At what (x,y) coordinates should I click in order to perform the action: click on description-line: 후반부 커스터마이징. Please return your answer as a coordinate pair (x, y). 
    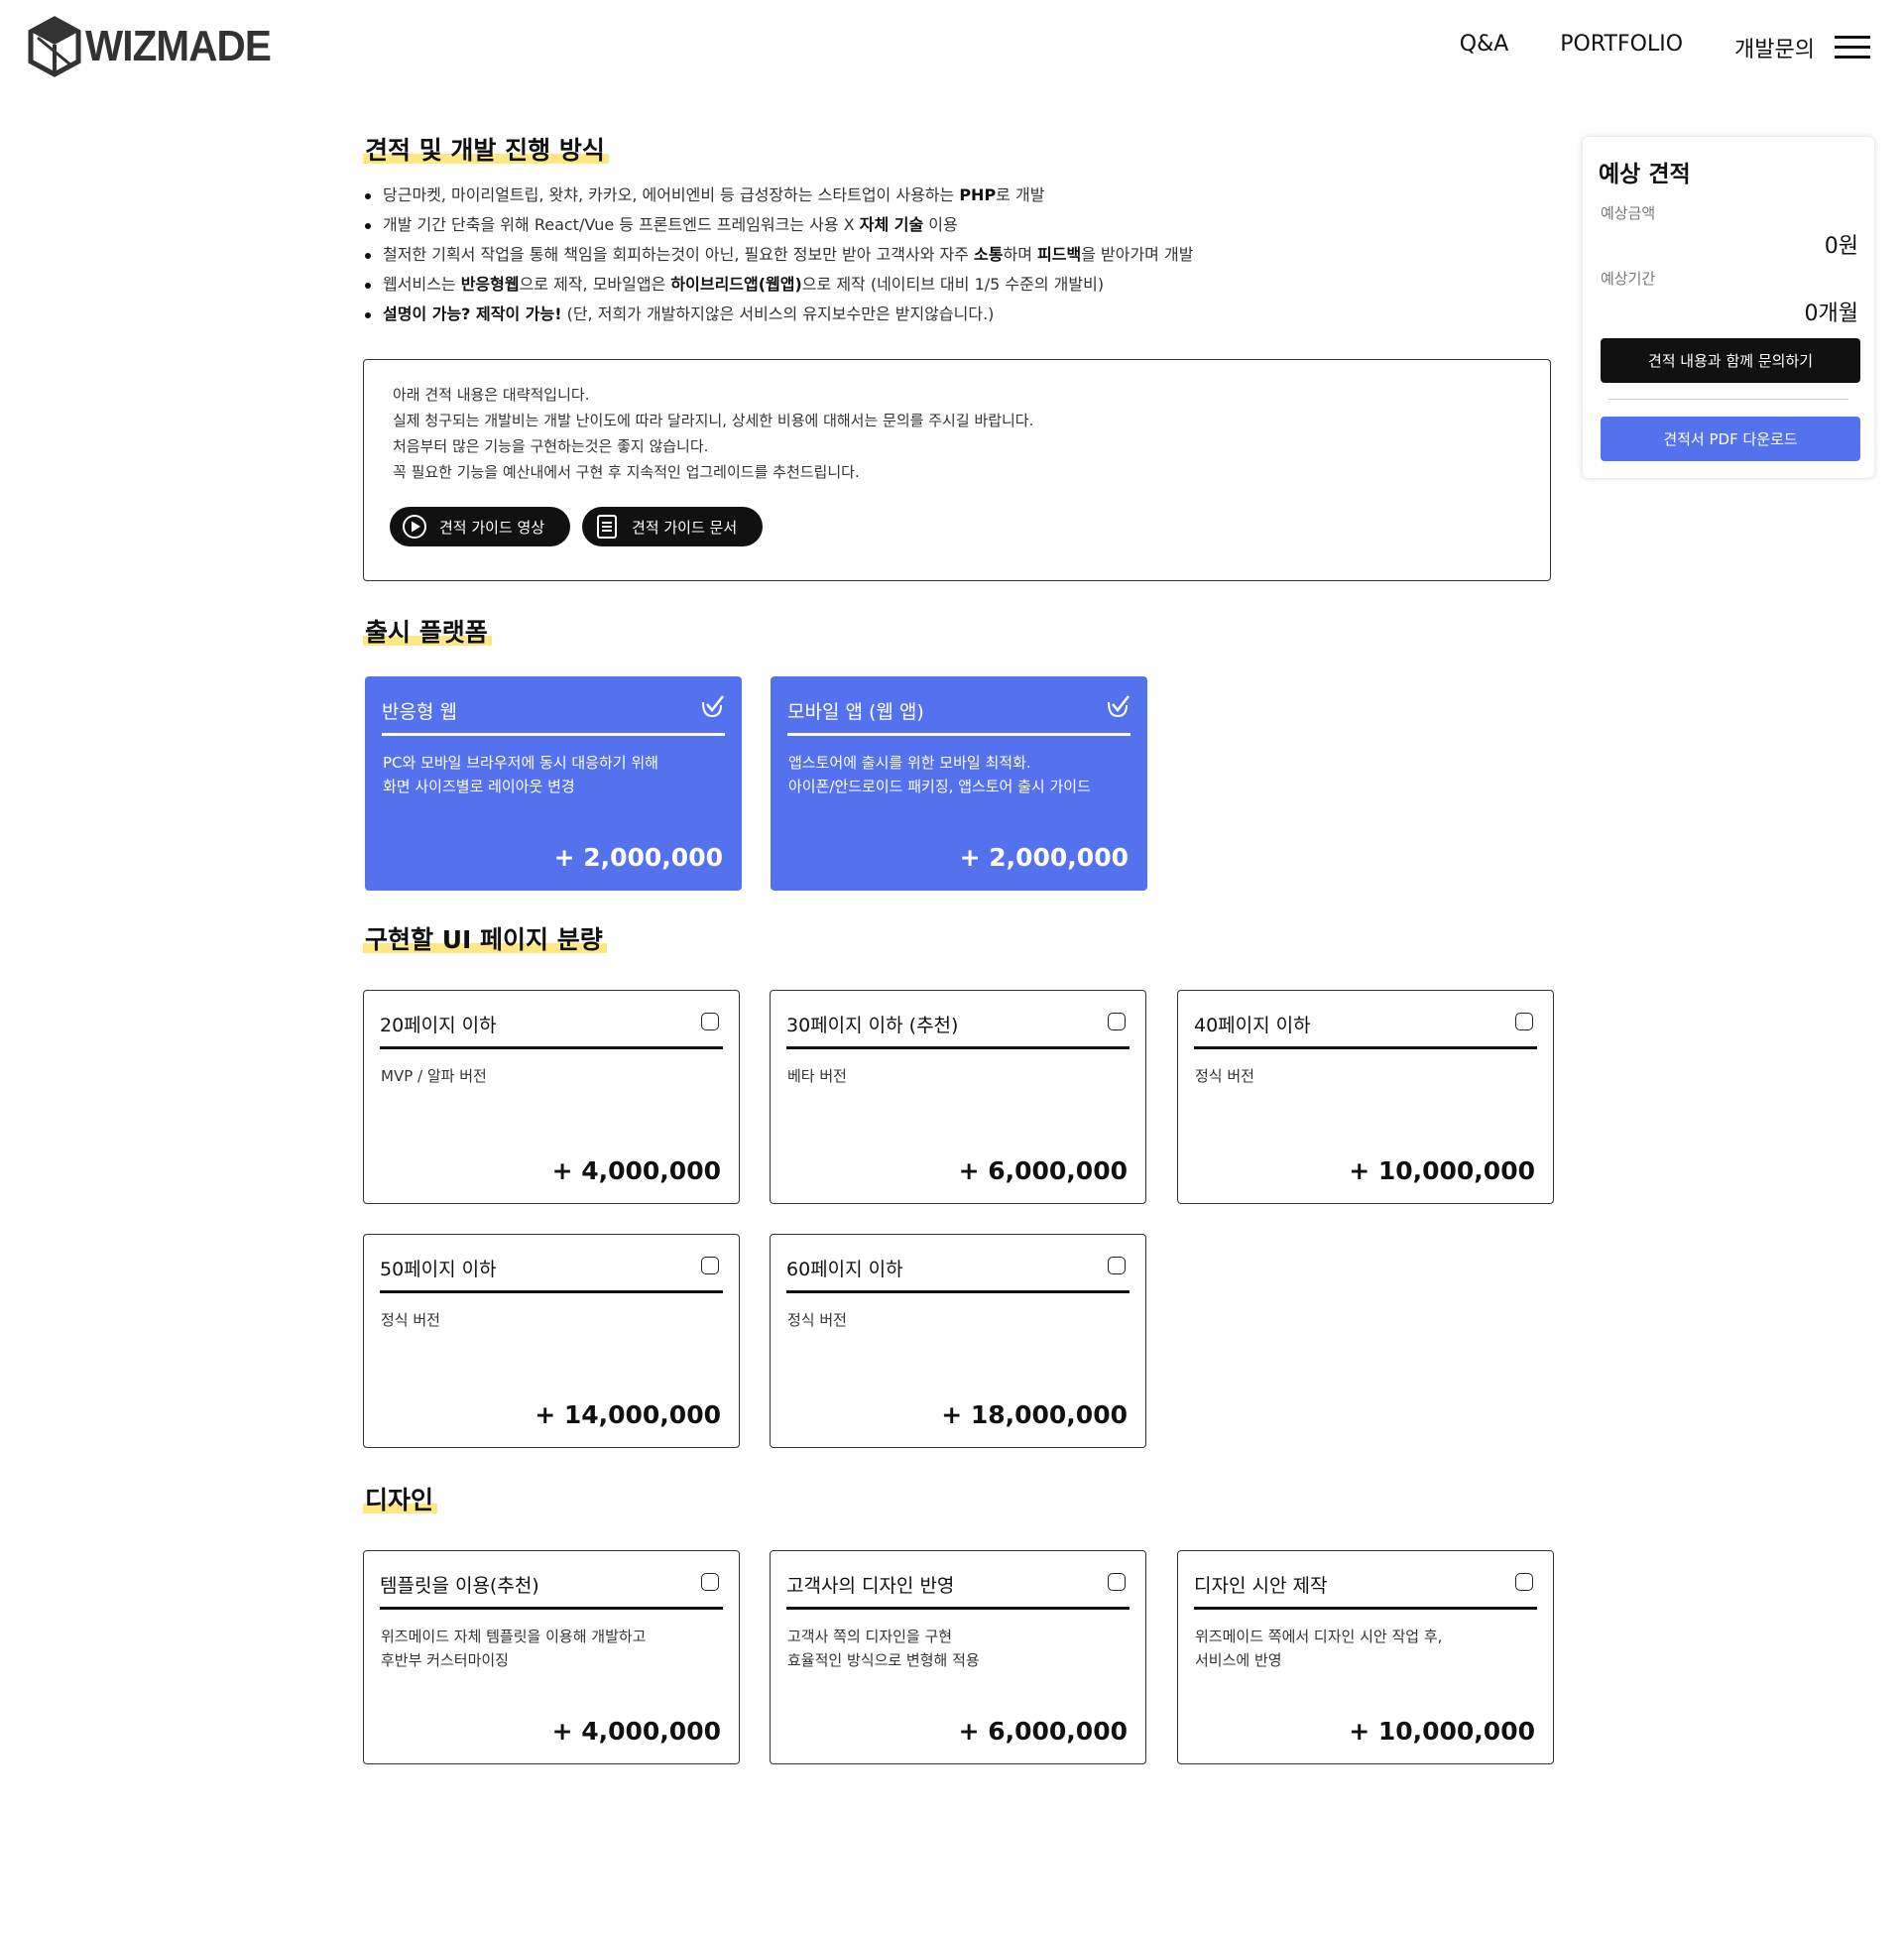
    Looking at the image, I should click on (445, 1660).